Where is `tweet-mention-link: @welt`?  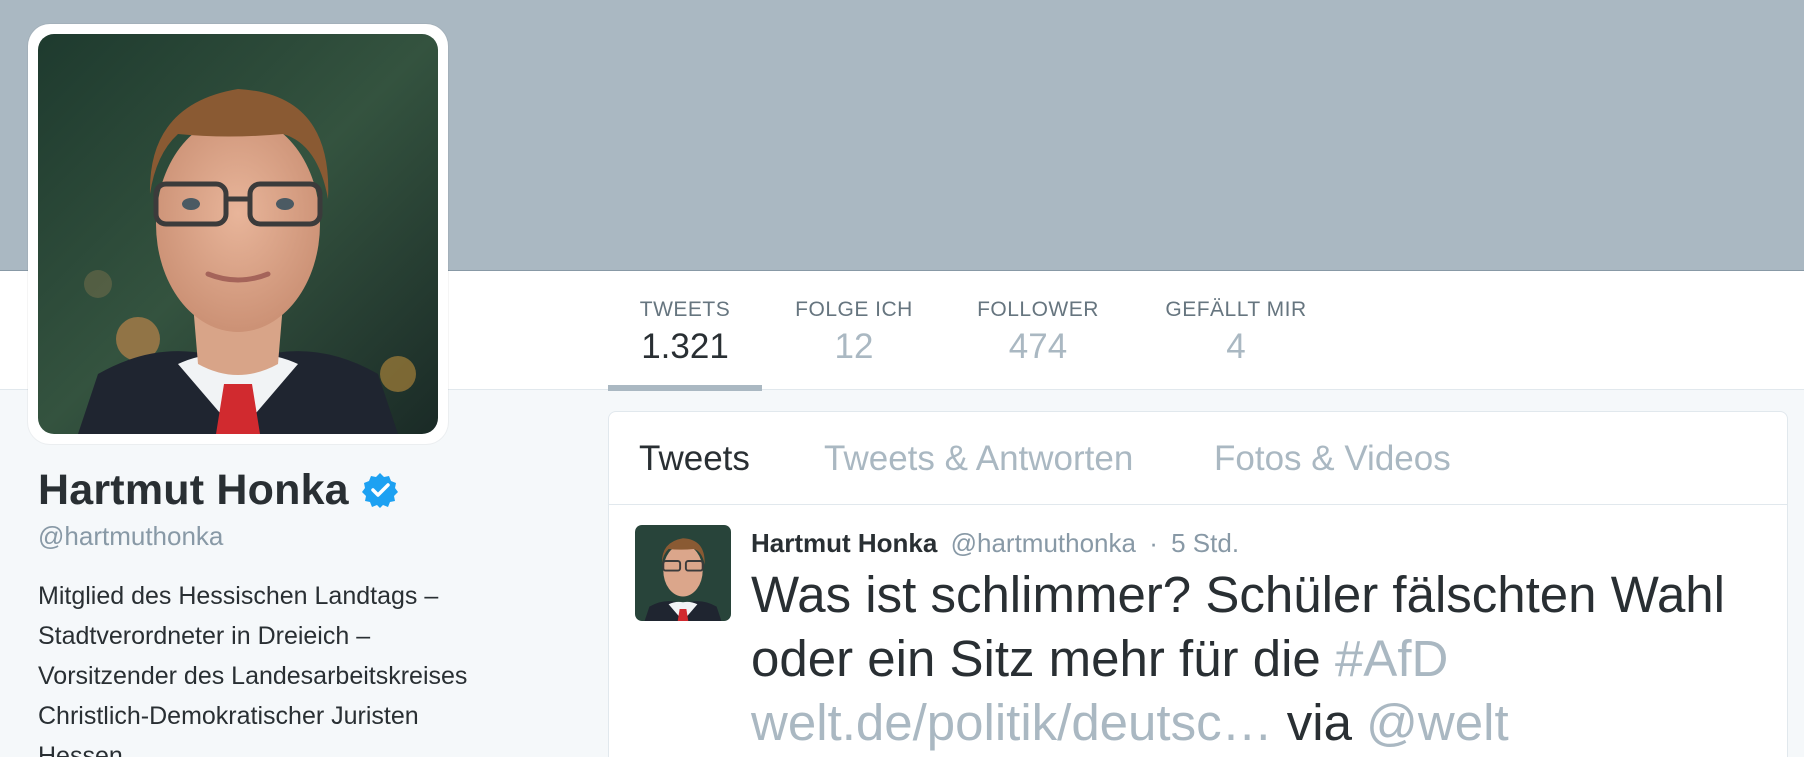
tweet-mention-link: @welt is located at coordinates (1437, 722).